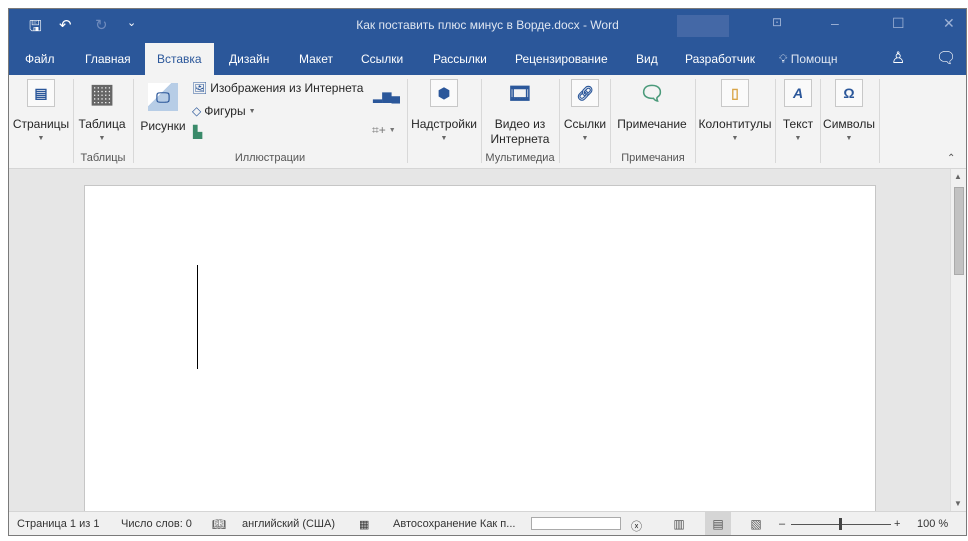 Image resolution: width=968 pixels, height=541 pixels. Describe the element at coordinates (958, 176) in the screenshot. I see `scroll-up-icon: ▲` at that location.